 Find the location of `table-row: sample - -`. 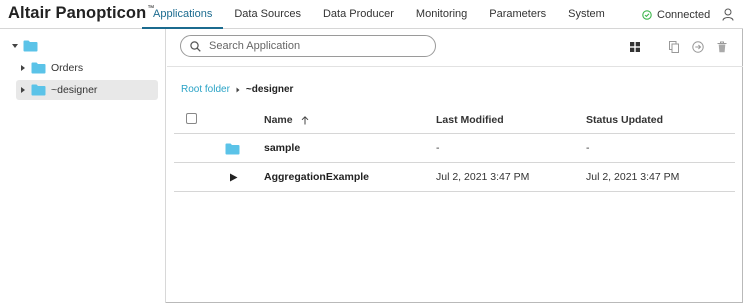

table-row: sample - - is located at coordinates (454, 148).